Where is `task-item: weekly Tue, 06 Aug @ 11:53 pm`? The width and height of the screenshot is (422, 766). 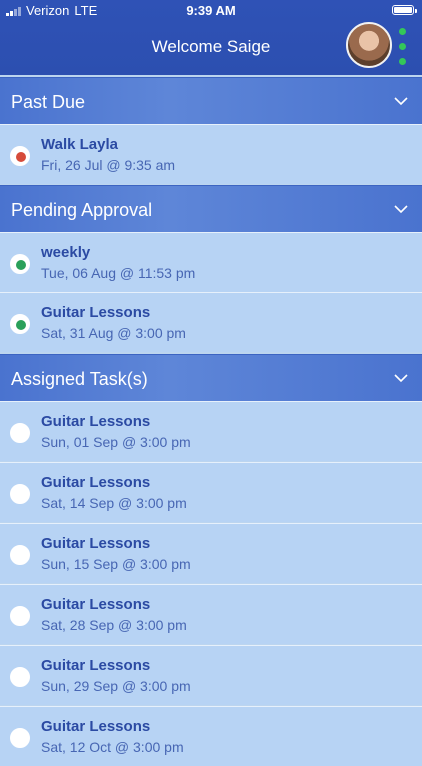 task-item: weekly Tue, 06 Aug @ 11:53 pm is located at coordinates (211, 262).